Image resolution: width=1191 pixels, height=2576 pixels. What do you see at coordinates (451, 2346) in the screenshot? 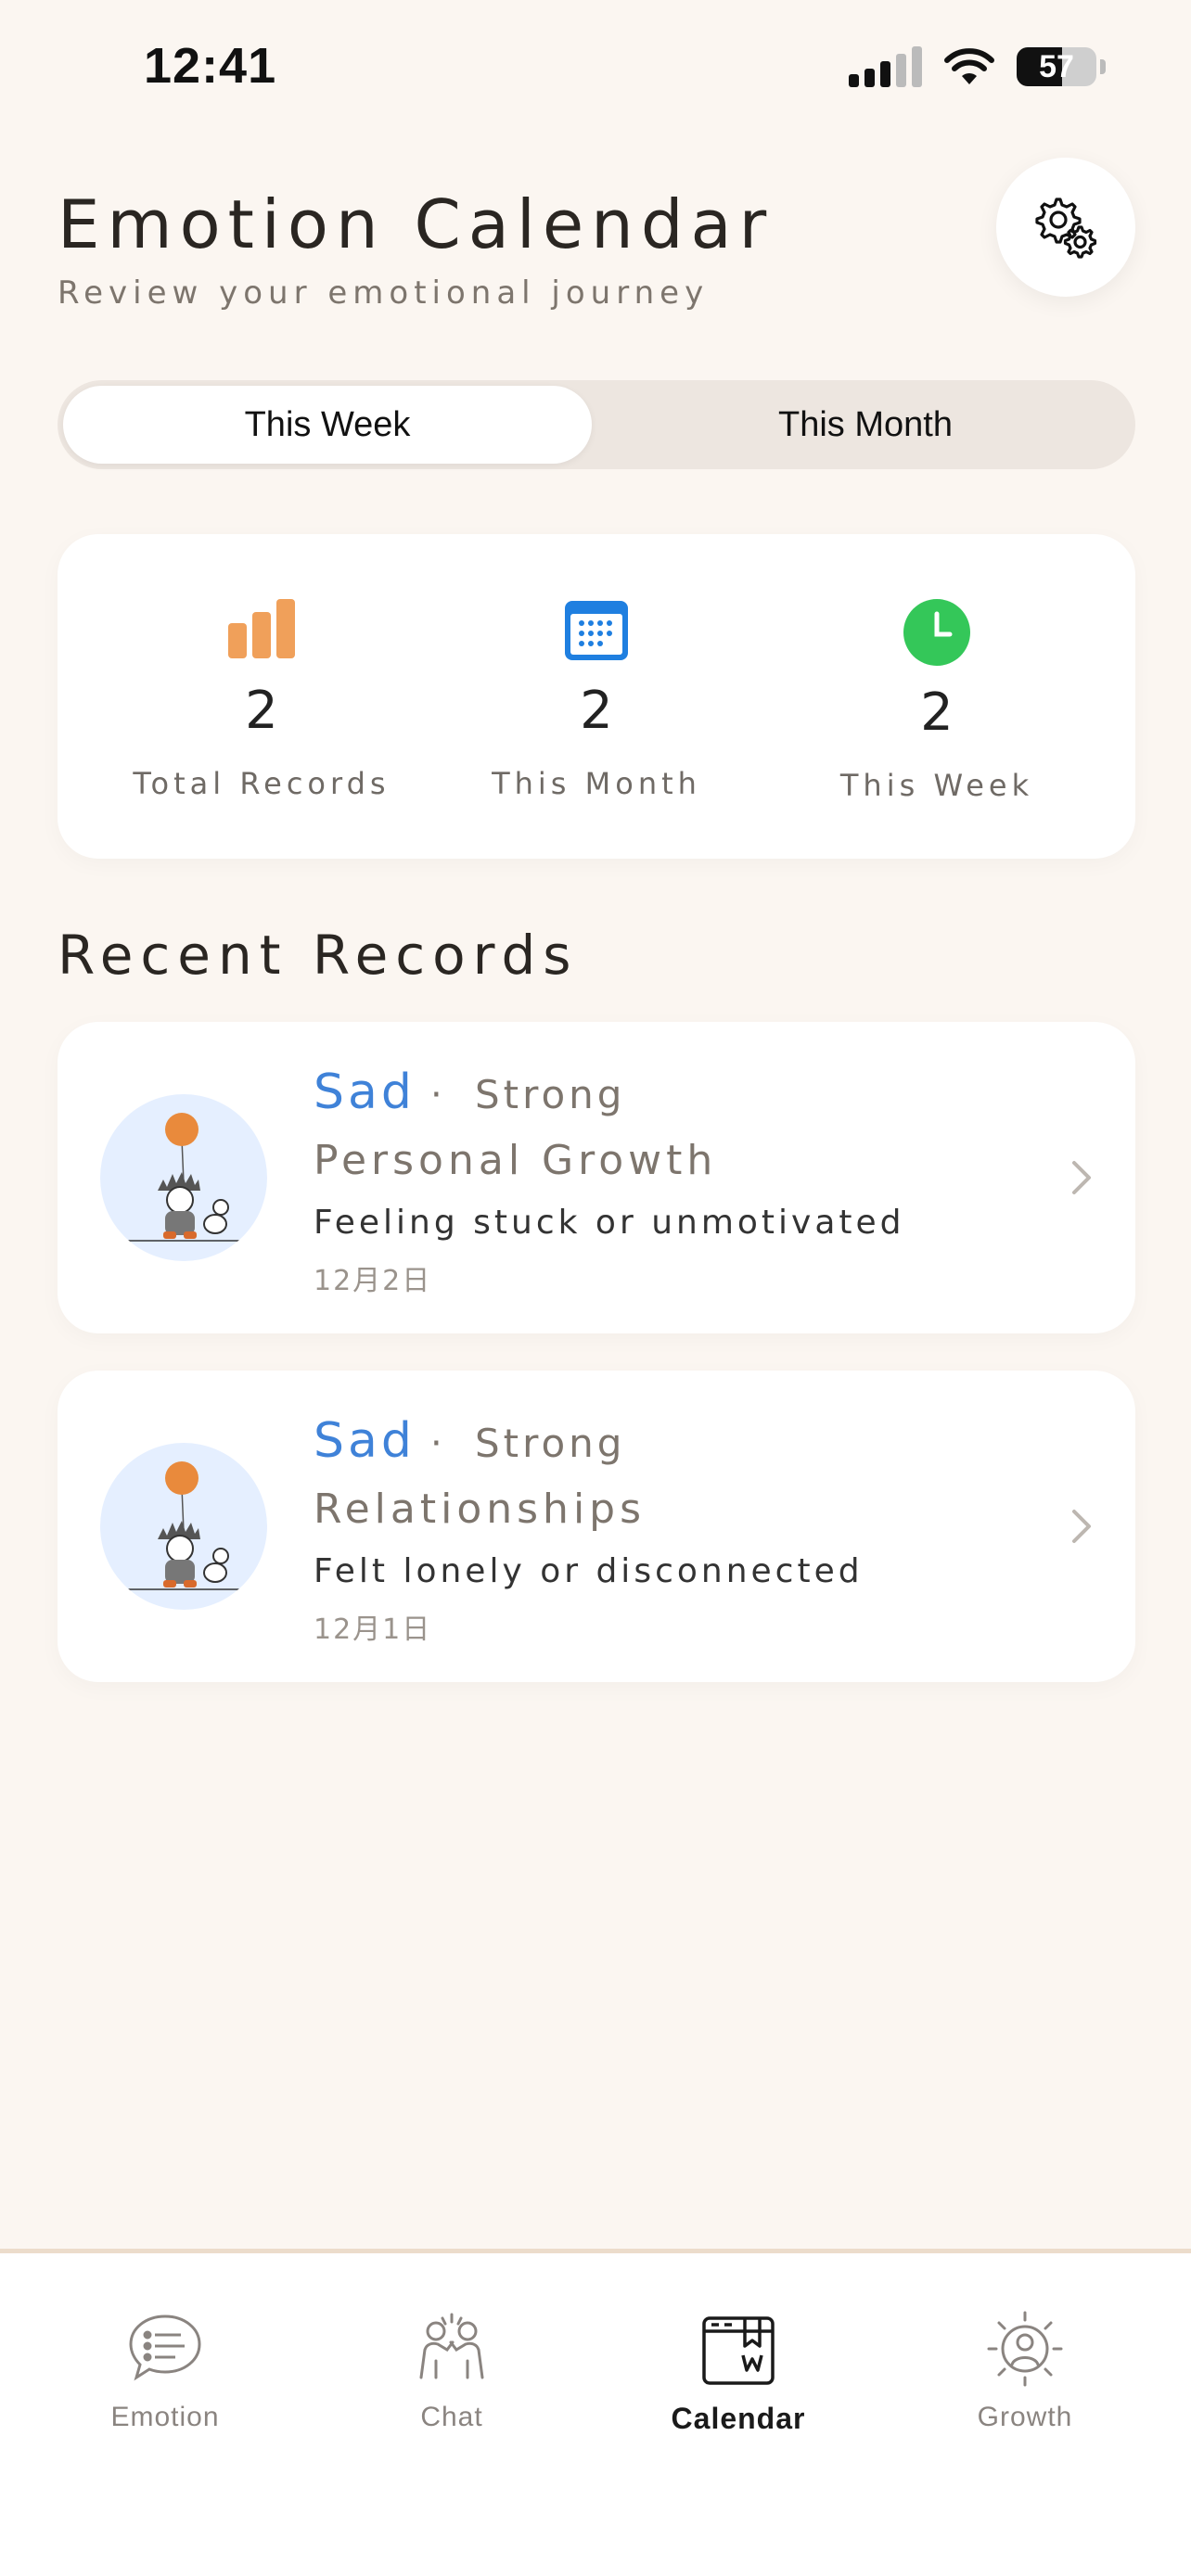
I see `people-icon` at bounding box center [451, 2346].